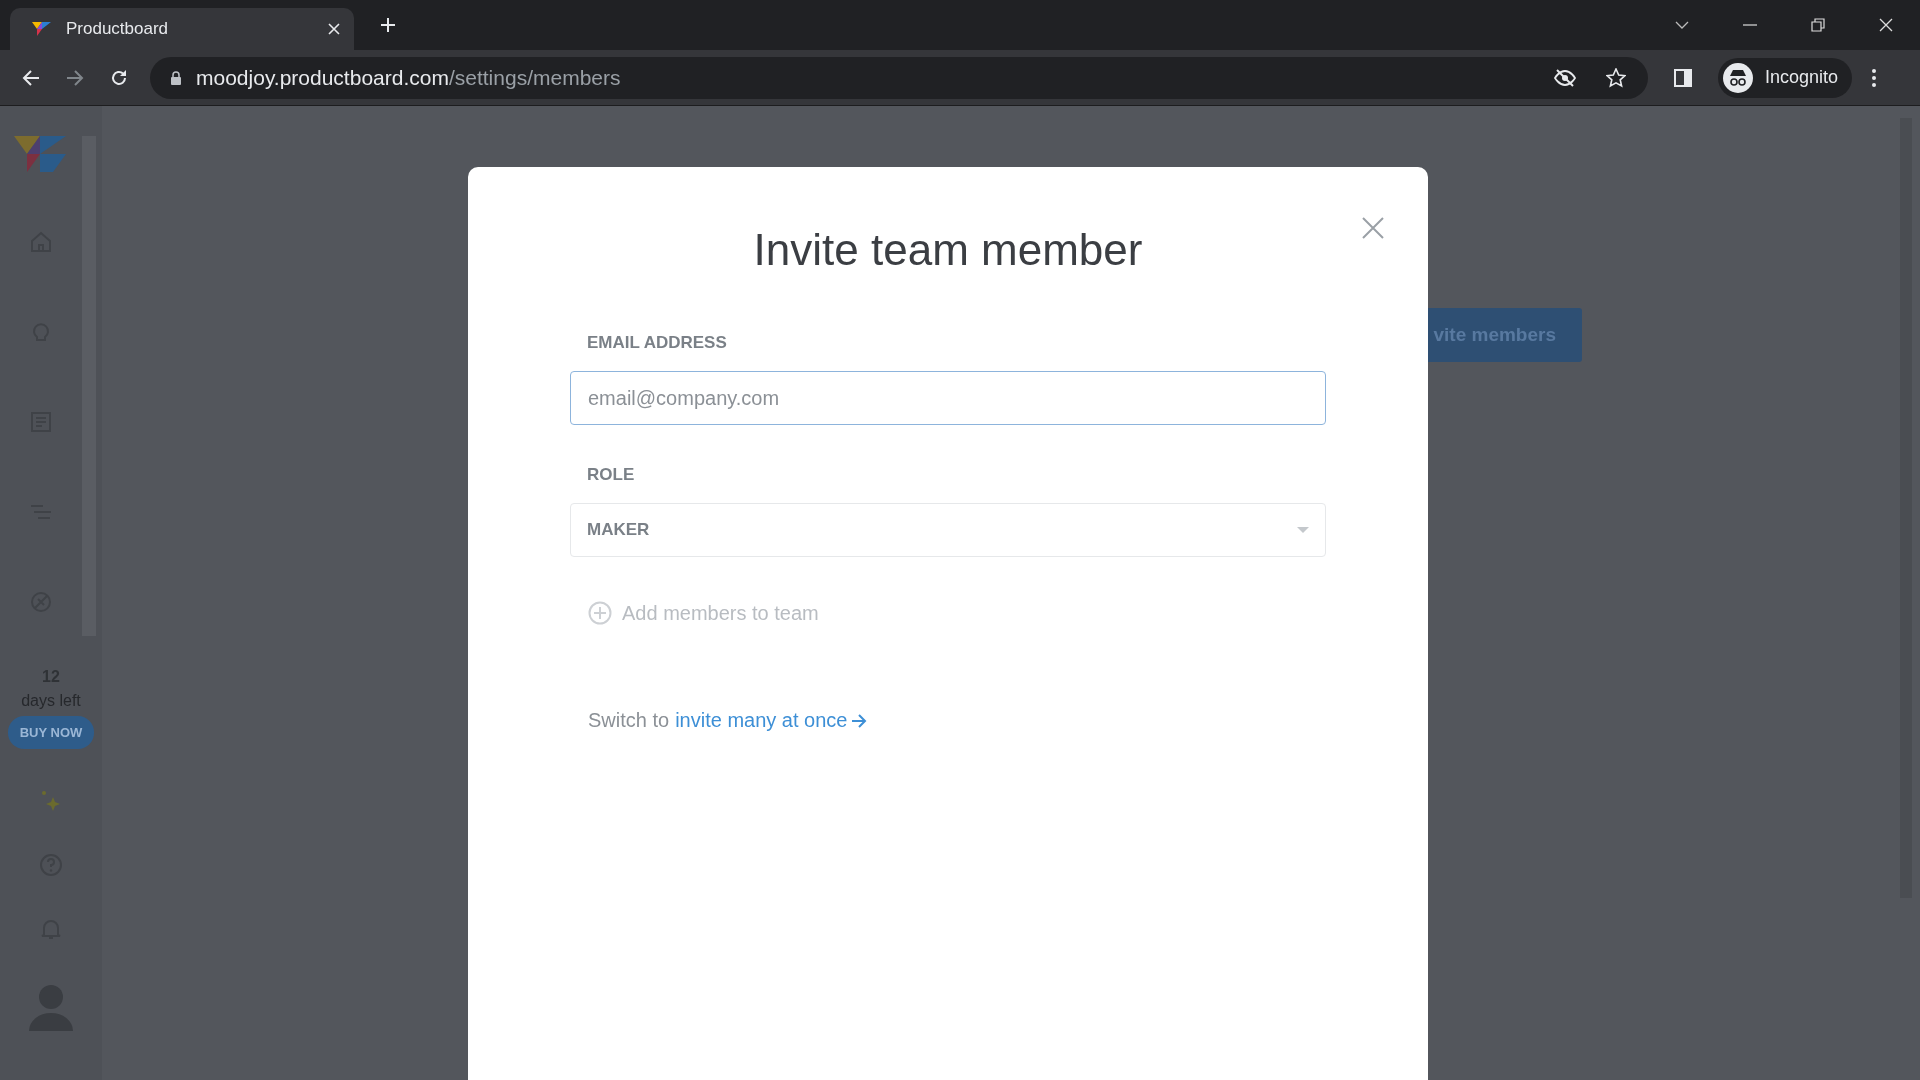 This screenshot has width=1920, height=1080. What do you see at coordinates (1615, 77) in the screenshot?
I see `star-icon` at bounding box center [1615, 77].